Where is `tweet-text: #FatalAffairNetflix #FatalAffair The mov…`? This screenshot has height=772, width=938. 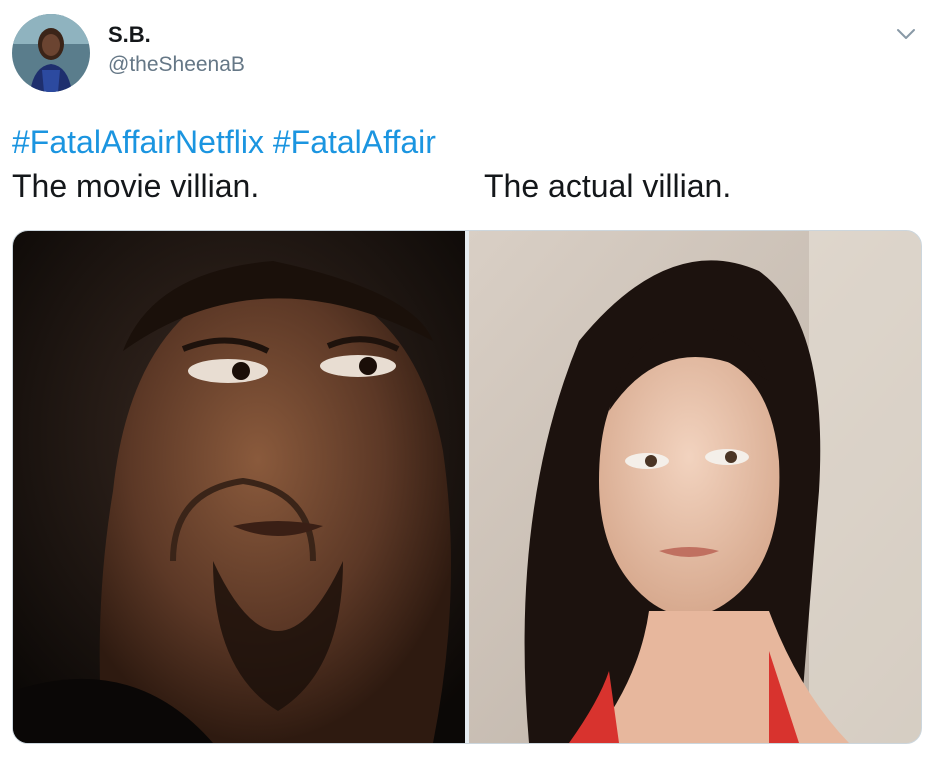
tweet-text: #FatalAffairNetflix #FatalAffair The mov… is located at coordinates (462, 164).